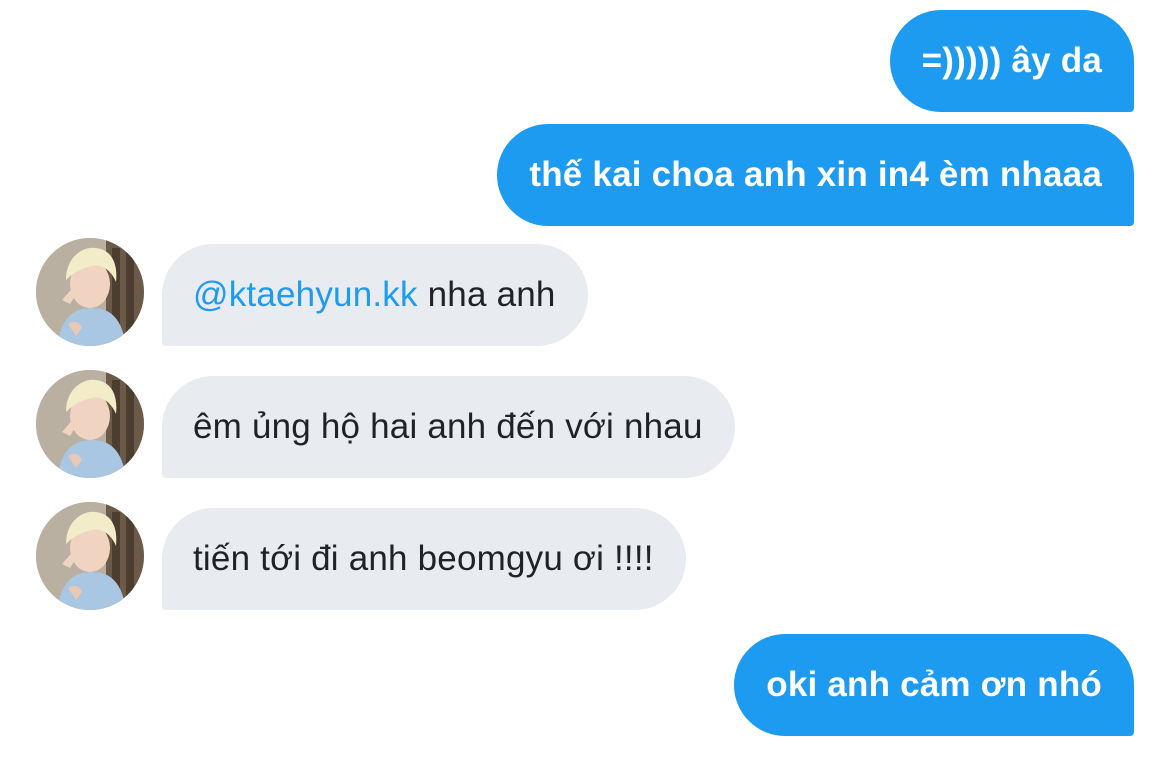 The width and height of the screenshot is (1170, 757). I want to click on incoming-message: @ktaehyun.kk nha anh, so click(375, 295).